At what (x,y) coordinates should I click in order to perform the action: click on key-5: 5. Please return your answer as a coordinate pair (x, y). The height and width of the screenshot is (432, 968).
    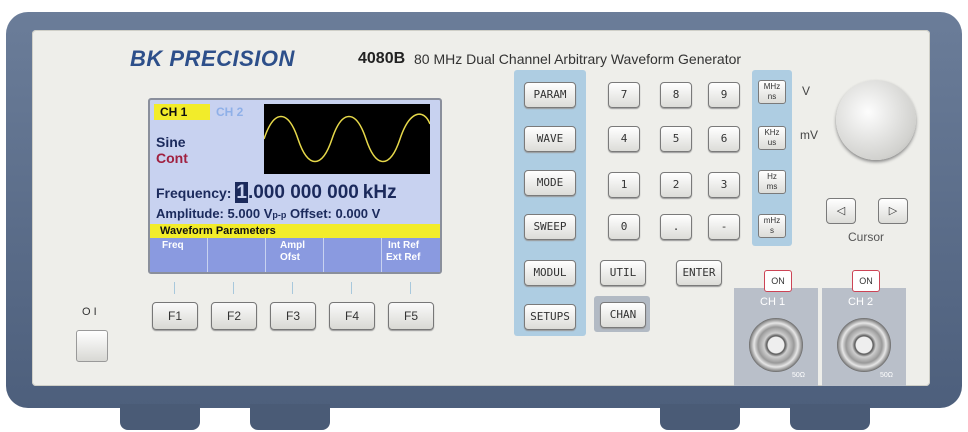
    Looking at the image, I should click on (676, 139).